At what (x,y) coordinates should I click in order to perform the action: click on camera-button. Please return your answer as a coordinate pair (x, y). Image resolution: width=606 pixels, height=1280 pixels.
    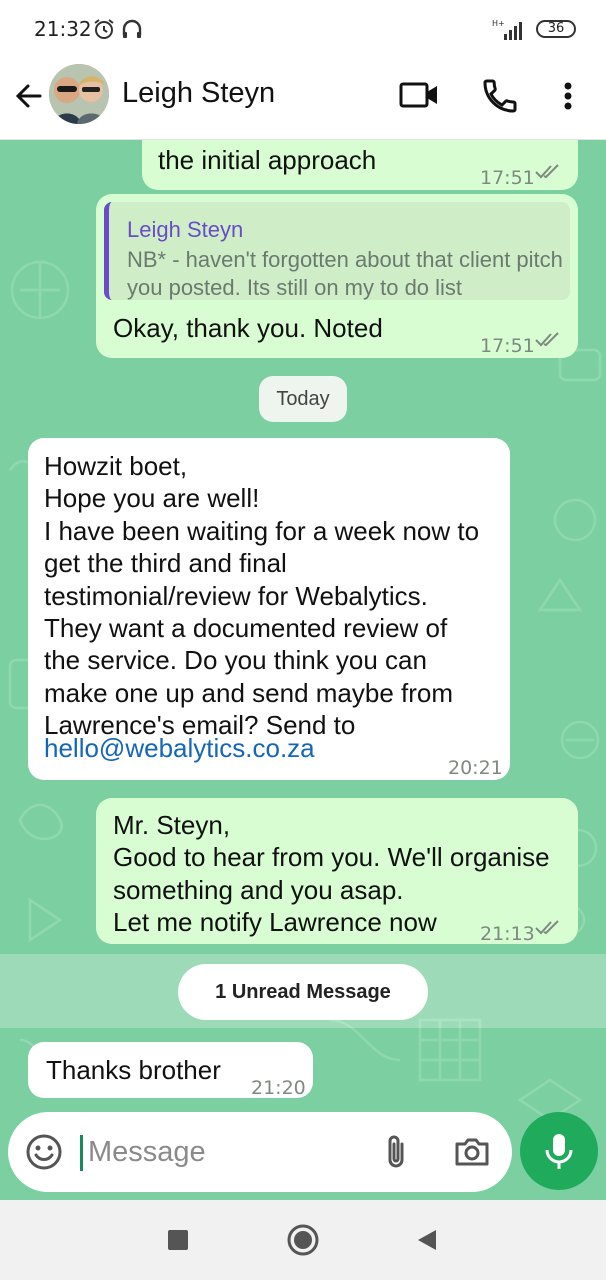
    Looking at the image, I should click on (472, 1152).